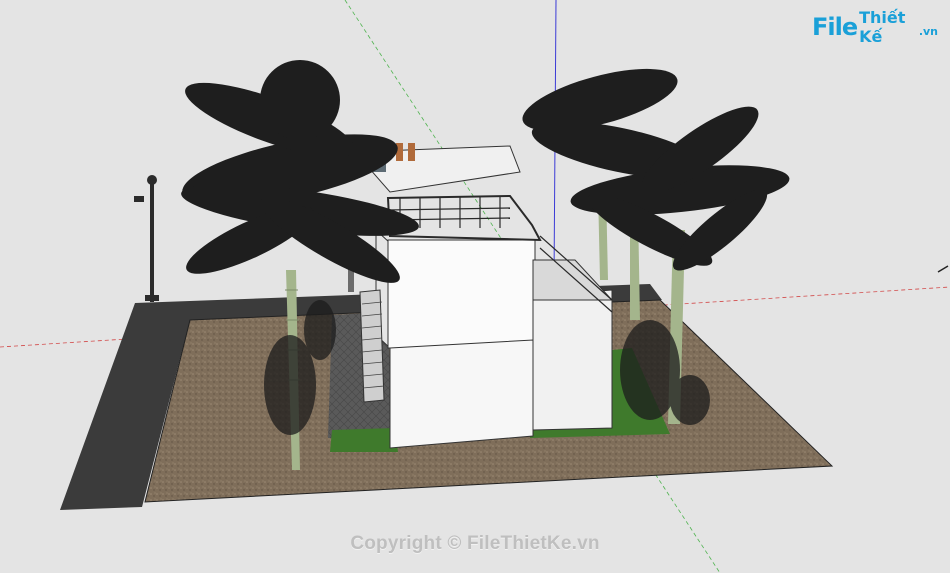 The image size is (950, 573). I want to click on logo-brand-text: Thiết Kế, so click(882, 27).